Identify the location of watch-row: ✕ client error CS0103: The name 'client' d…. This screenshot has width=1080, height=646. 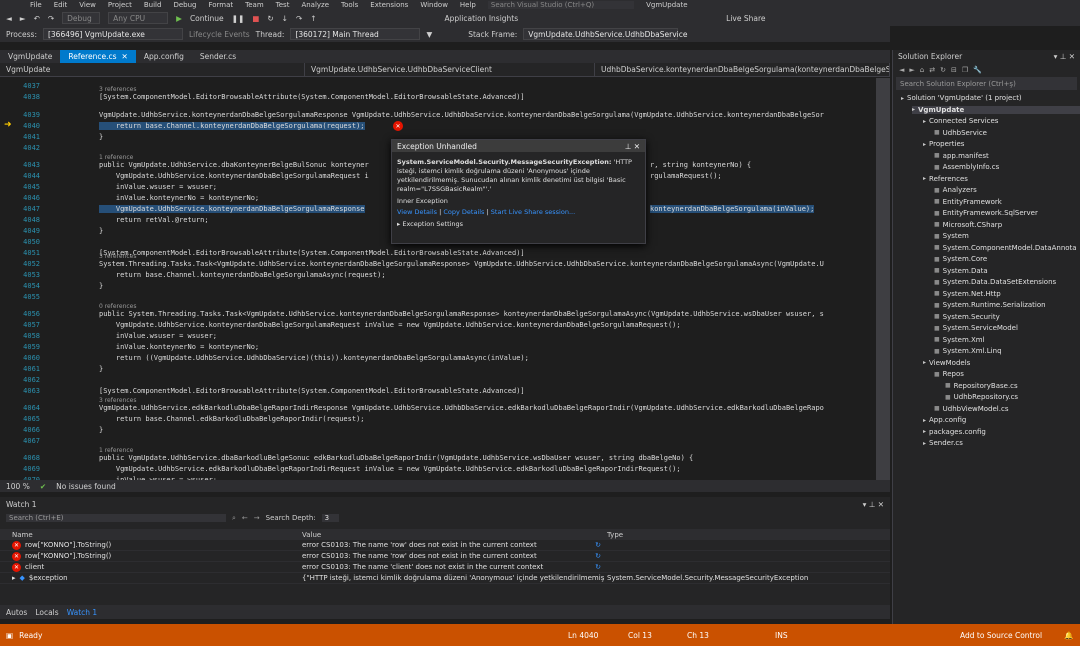
(445, 567).